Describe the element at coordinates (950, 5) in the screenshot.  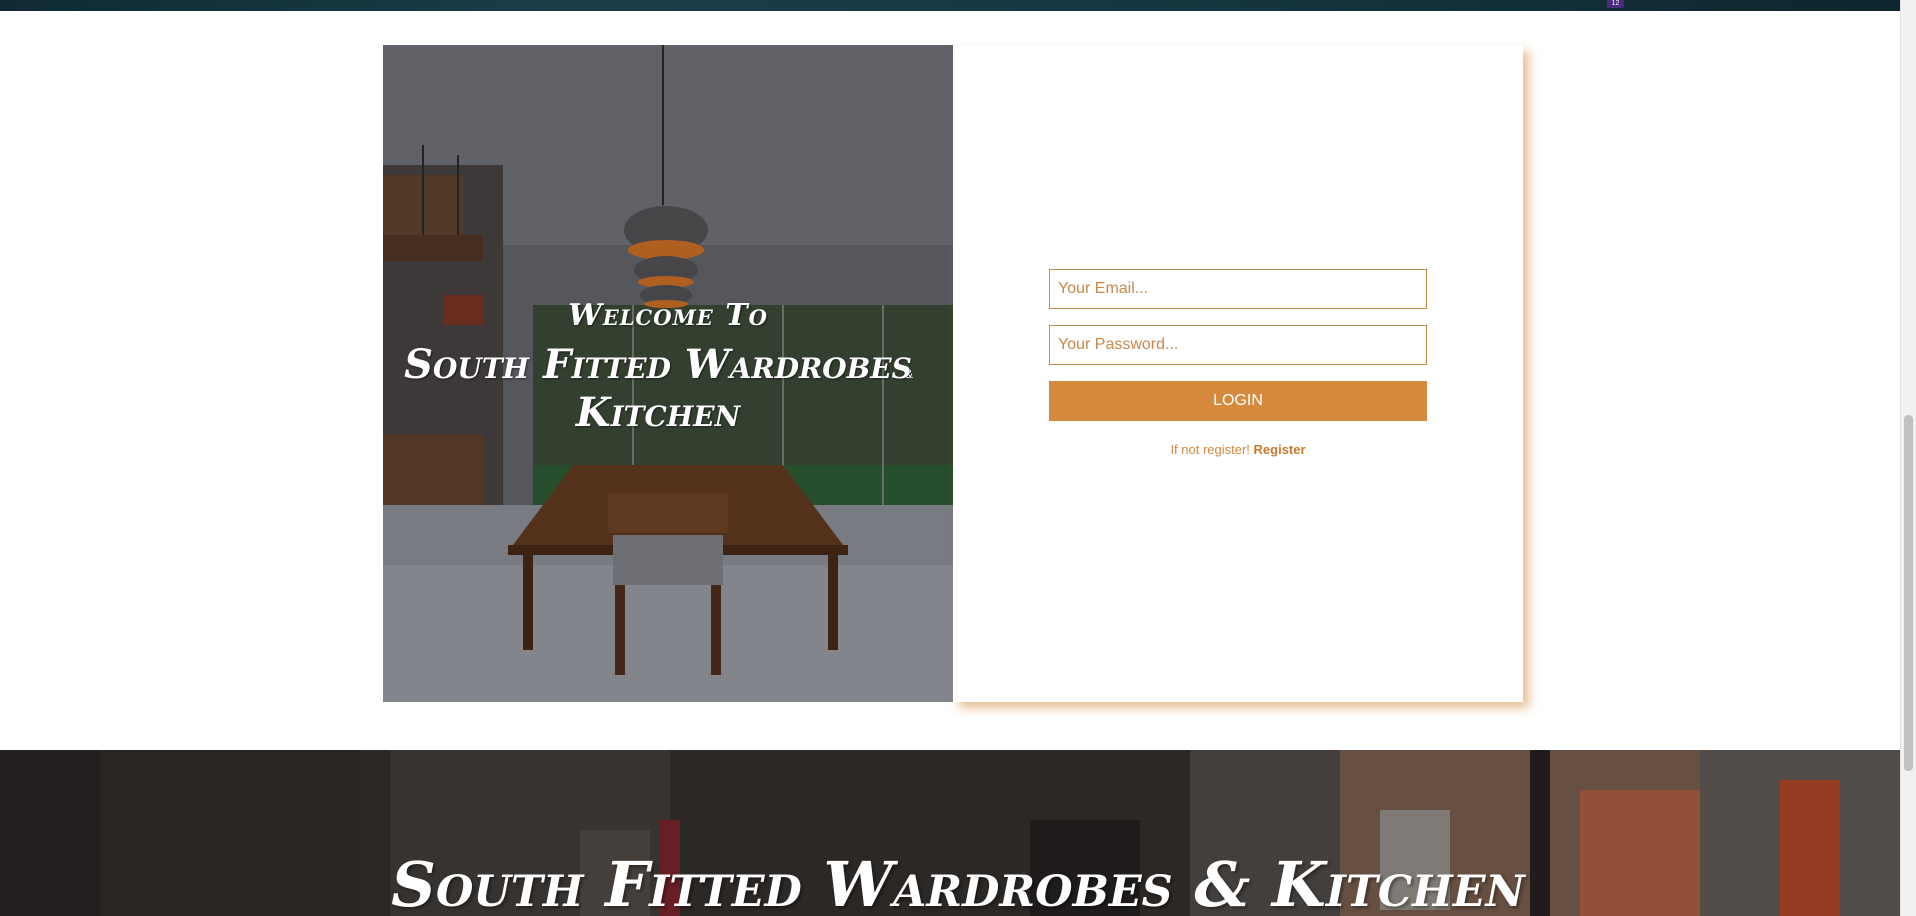
I see `top-banner-strip: 12` at that location.